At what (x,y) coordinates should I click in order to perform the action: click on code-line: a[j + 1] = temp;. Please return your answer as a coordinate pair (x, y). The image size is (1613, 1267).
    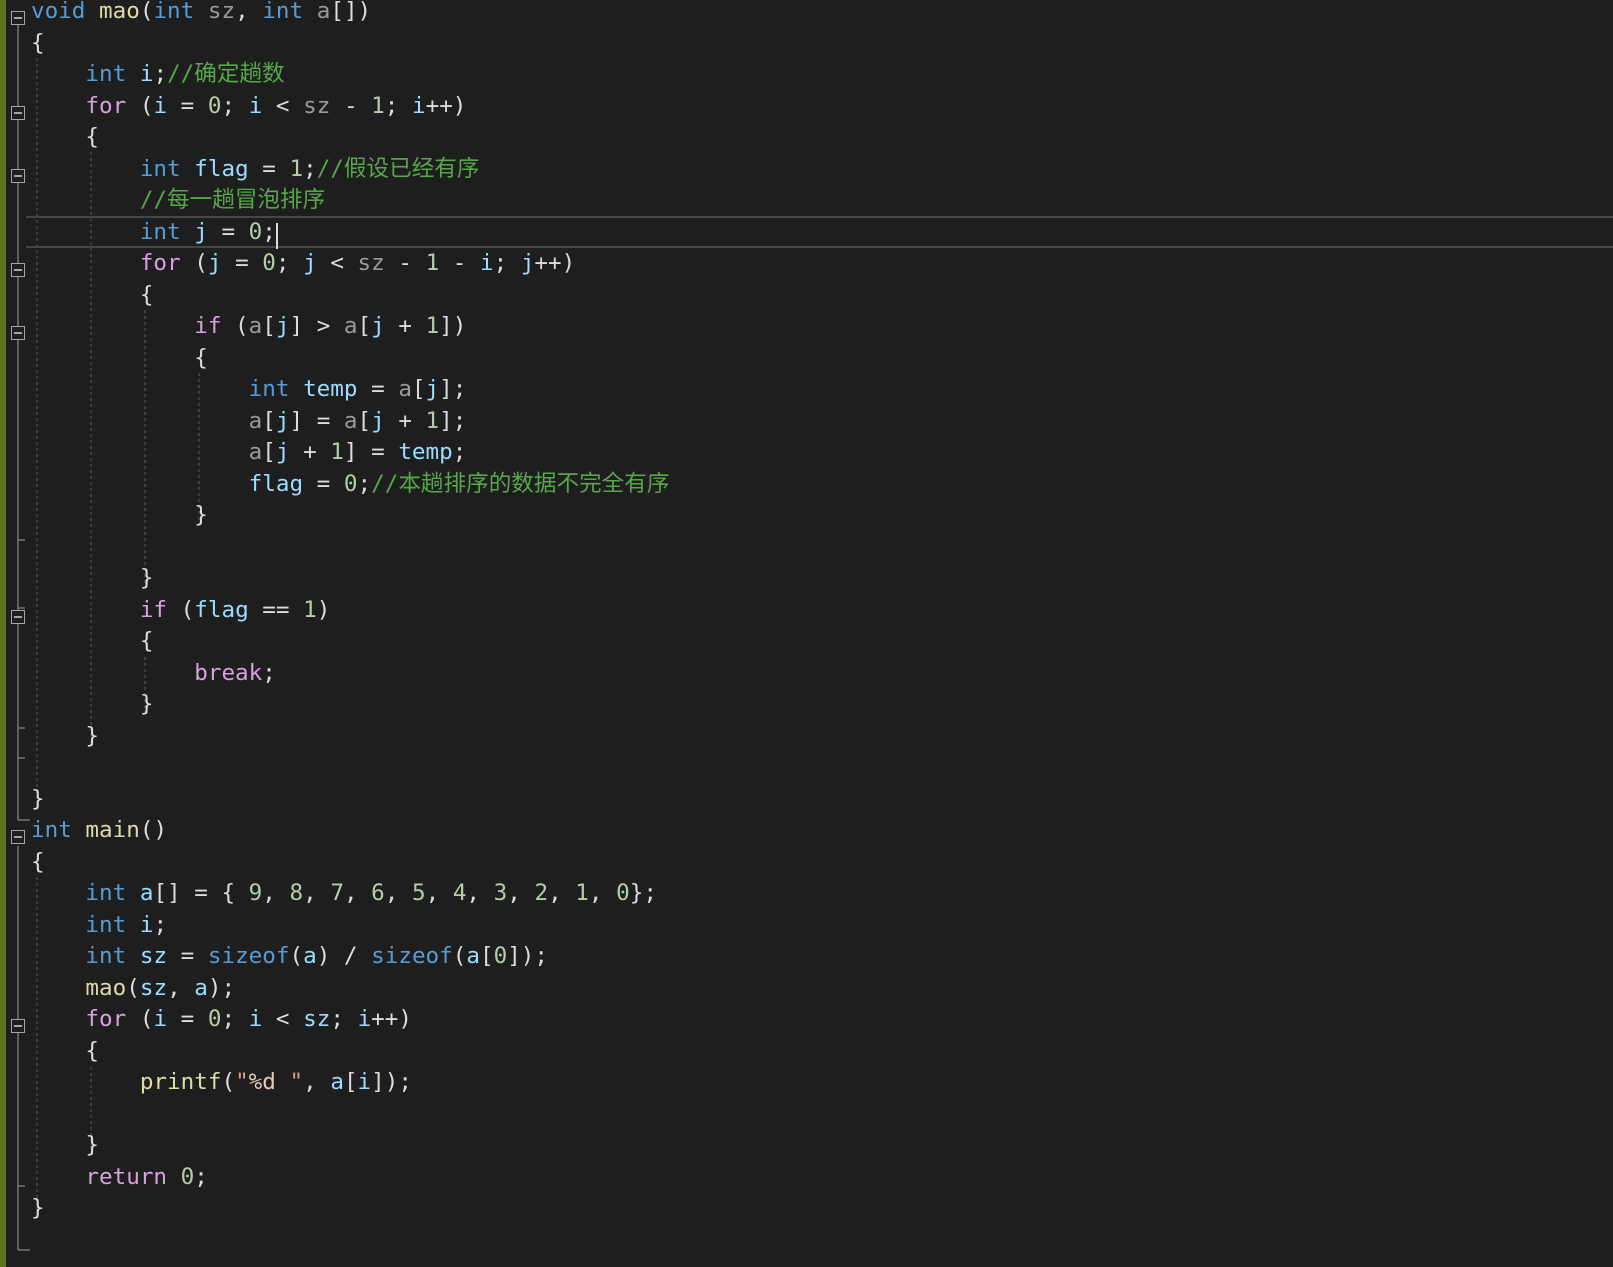
    Looking at the image, I should click on (806, 452).